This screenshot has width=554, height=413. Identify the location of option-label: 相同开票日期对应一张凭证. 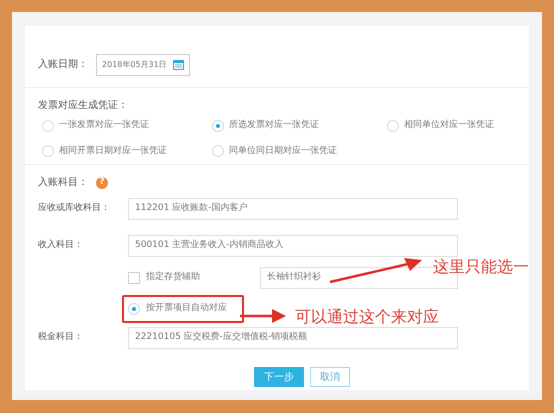
(113, 151).